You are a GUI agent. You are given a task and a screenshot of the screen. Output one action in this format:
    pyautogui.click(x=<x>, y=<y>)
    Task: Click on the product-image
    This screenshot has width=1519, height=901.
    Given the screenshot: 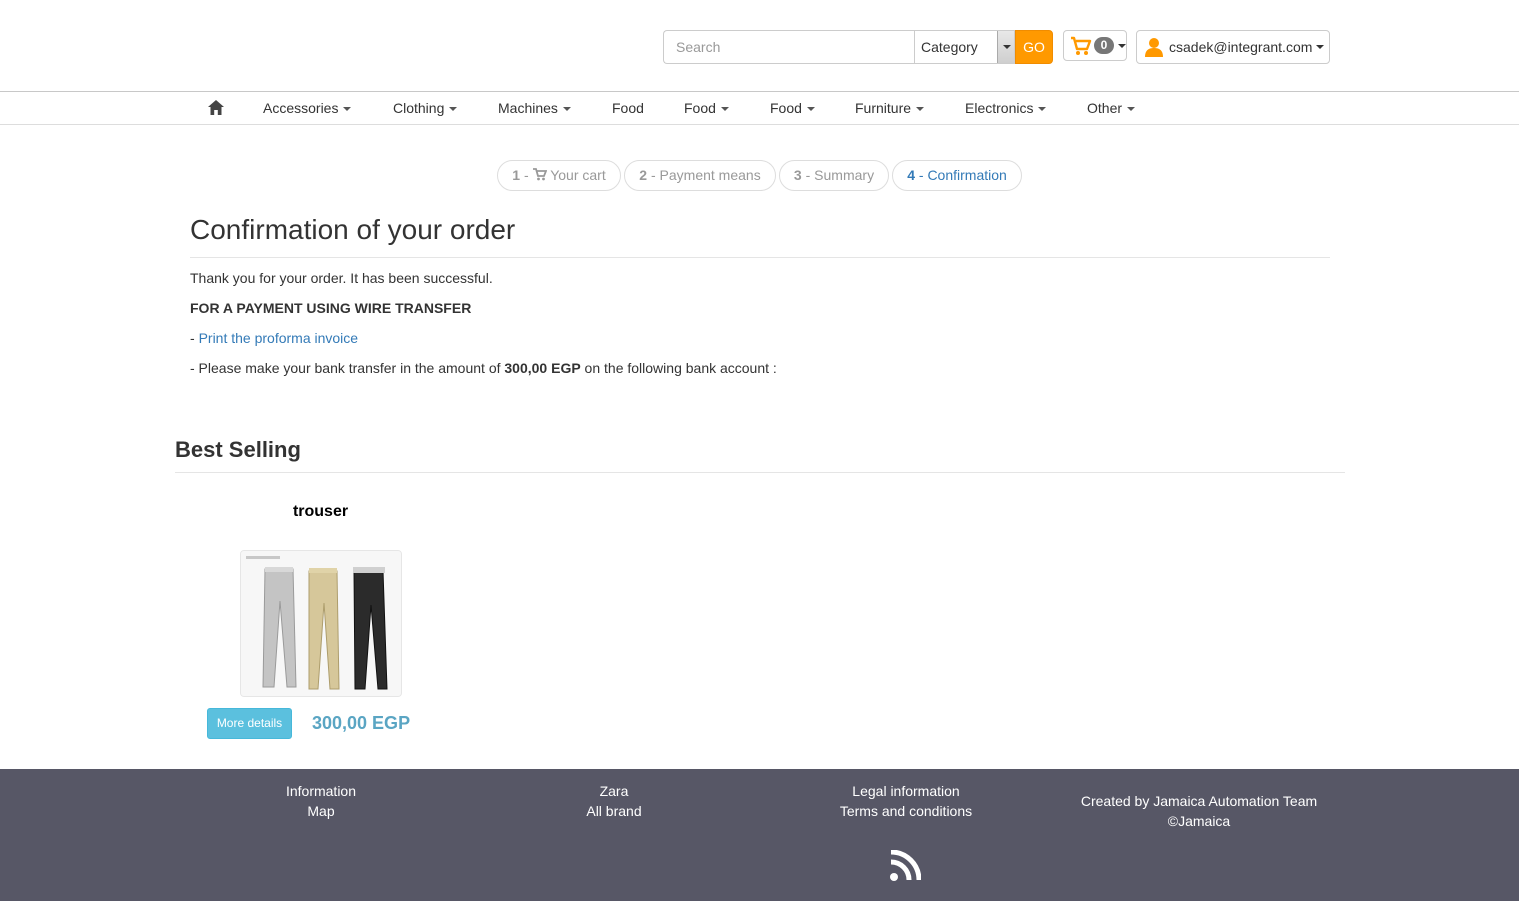 What is the action you would take?
    pyautogui.click(x=321, y=623)
    